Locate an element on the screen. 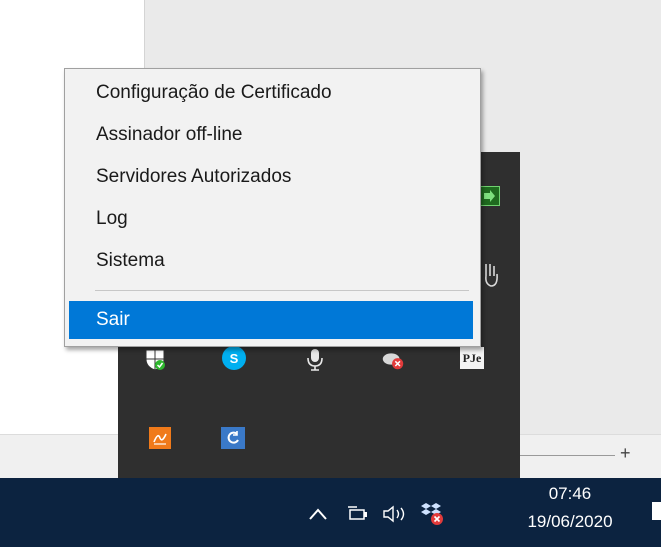  skype-icon: S is located at coordinates (234, 358).